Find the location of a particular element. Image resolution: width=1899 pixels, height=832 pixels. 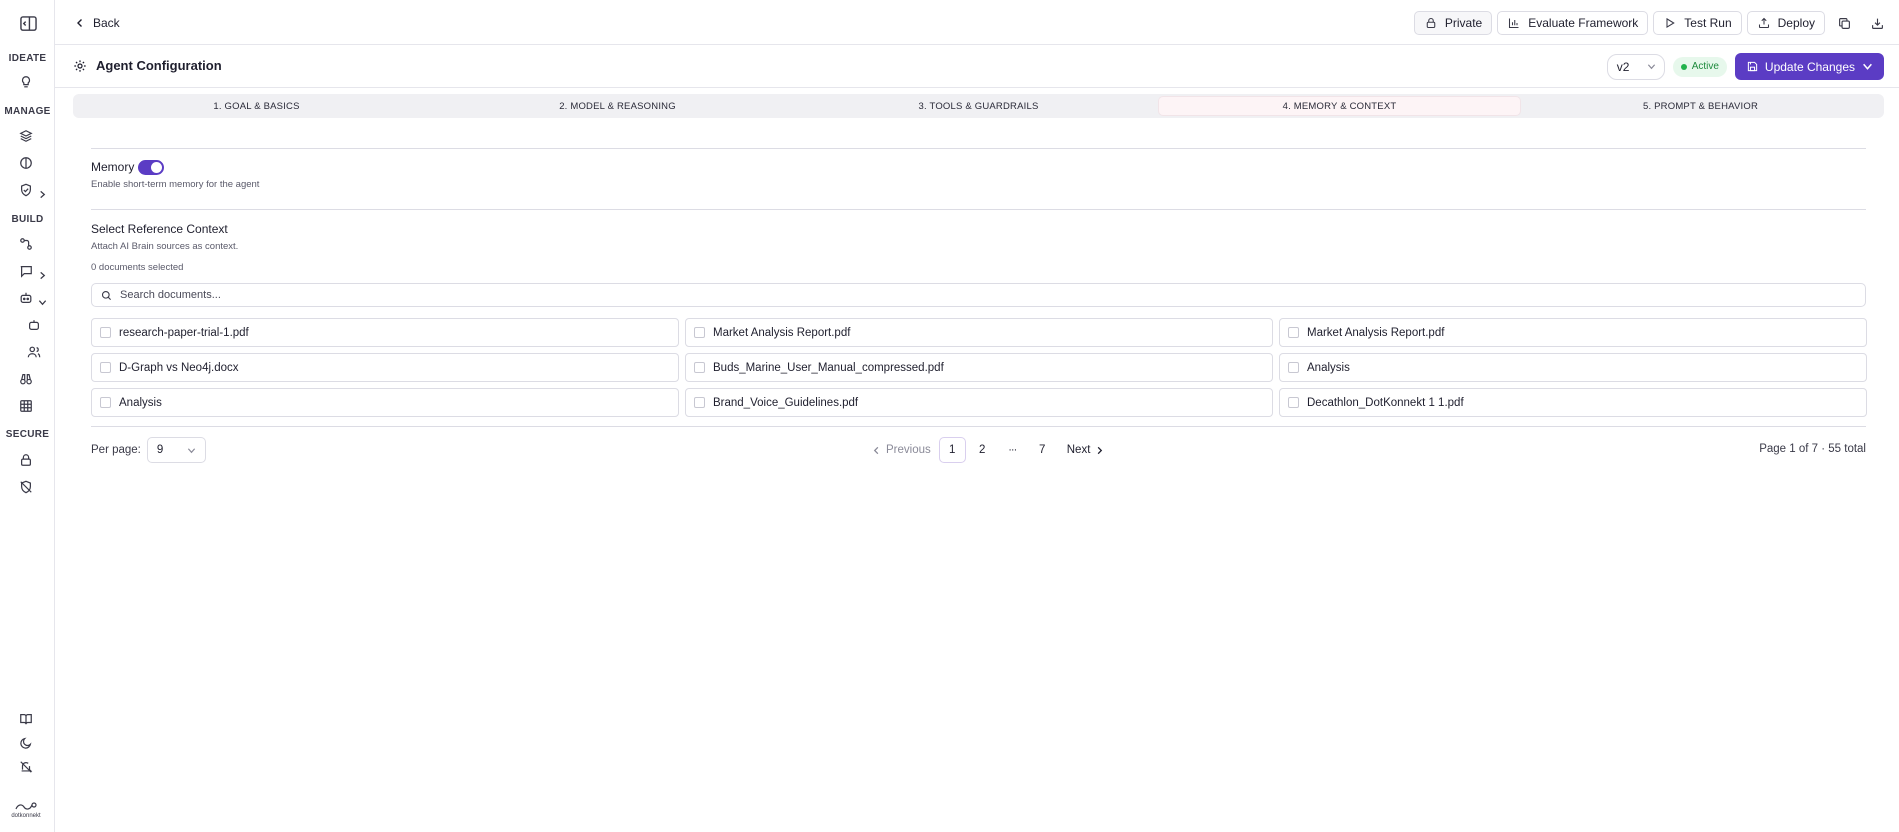

back-button: Back is located at coordinates (97, 23).